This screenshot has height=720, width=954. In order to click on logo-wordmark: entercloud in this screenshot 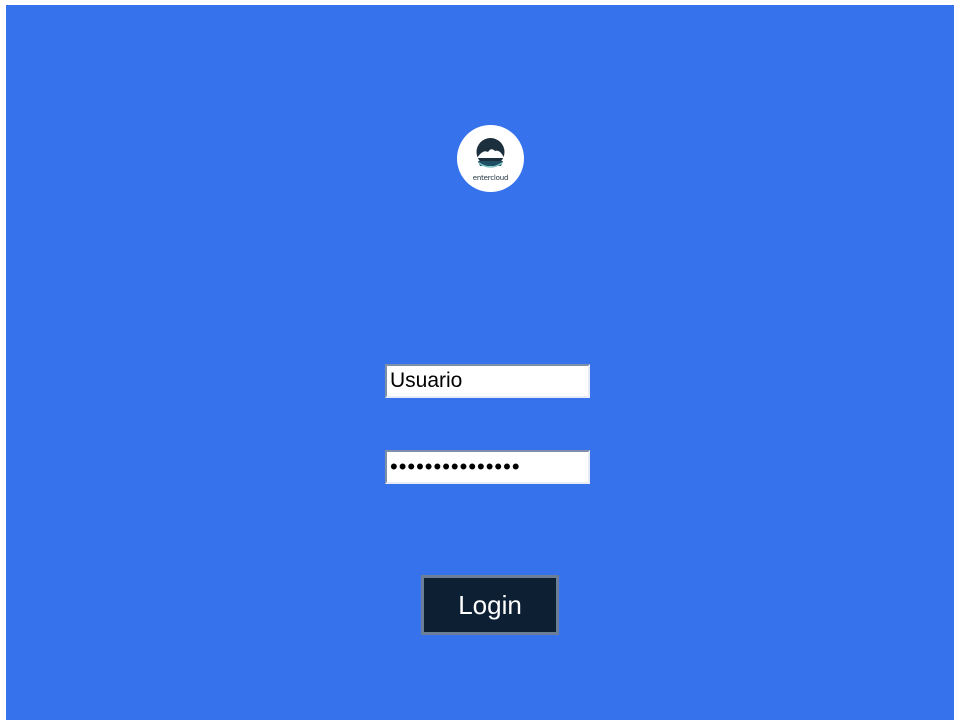, I will do `click(490, 178)`.